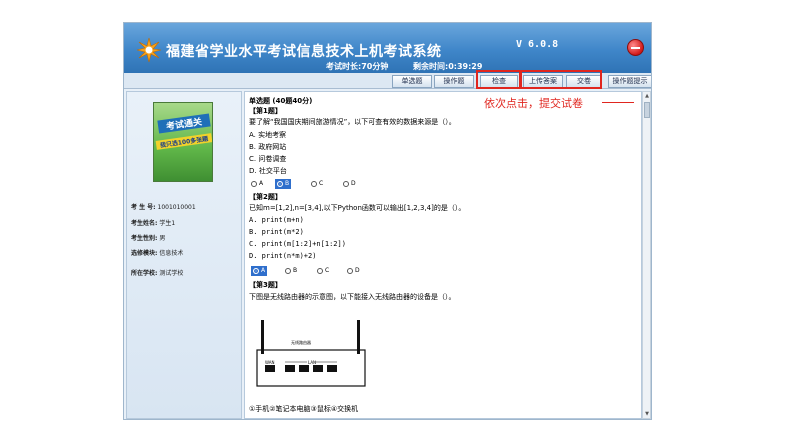 The image size is (794, 447). What do you see at coordinates (304, 52) in the screenshot?
I see `app-title: 福建省学业水平考试信息技术上机考试系统` at bounding box center [304, 52].